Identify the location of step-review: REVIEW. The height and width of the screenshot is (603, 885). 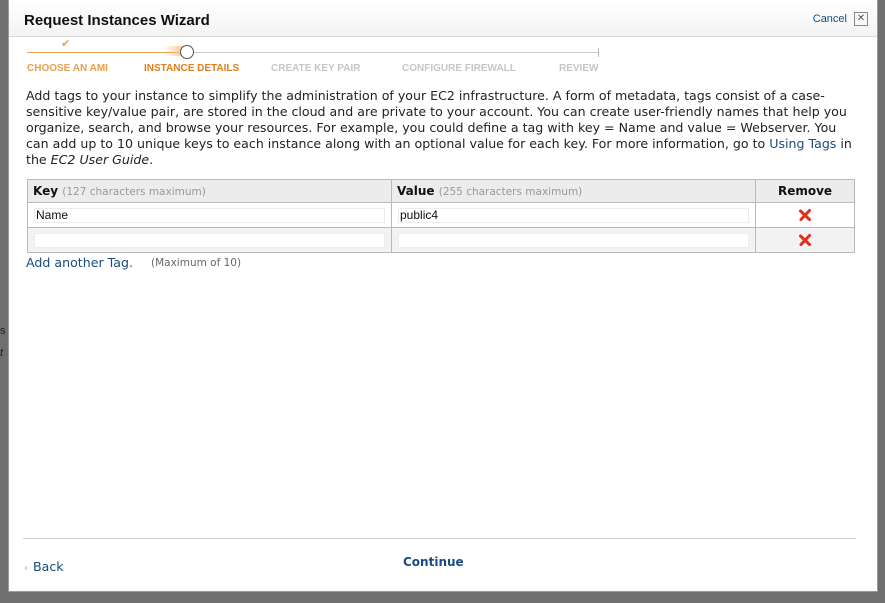
(579, 68).